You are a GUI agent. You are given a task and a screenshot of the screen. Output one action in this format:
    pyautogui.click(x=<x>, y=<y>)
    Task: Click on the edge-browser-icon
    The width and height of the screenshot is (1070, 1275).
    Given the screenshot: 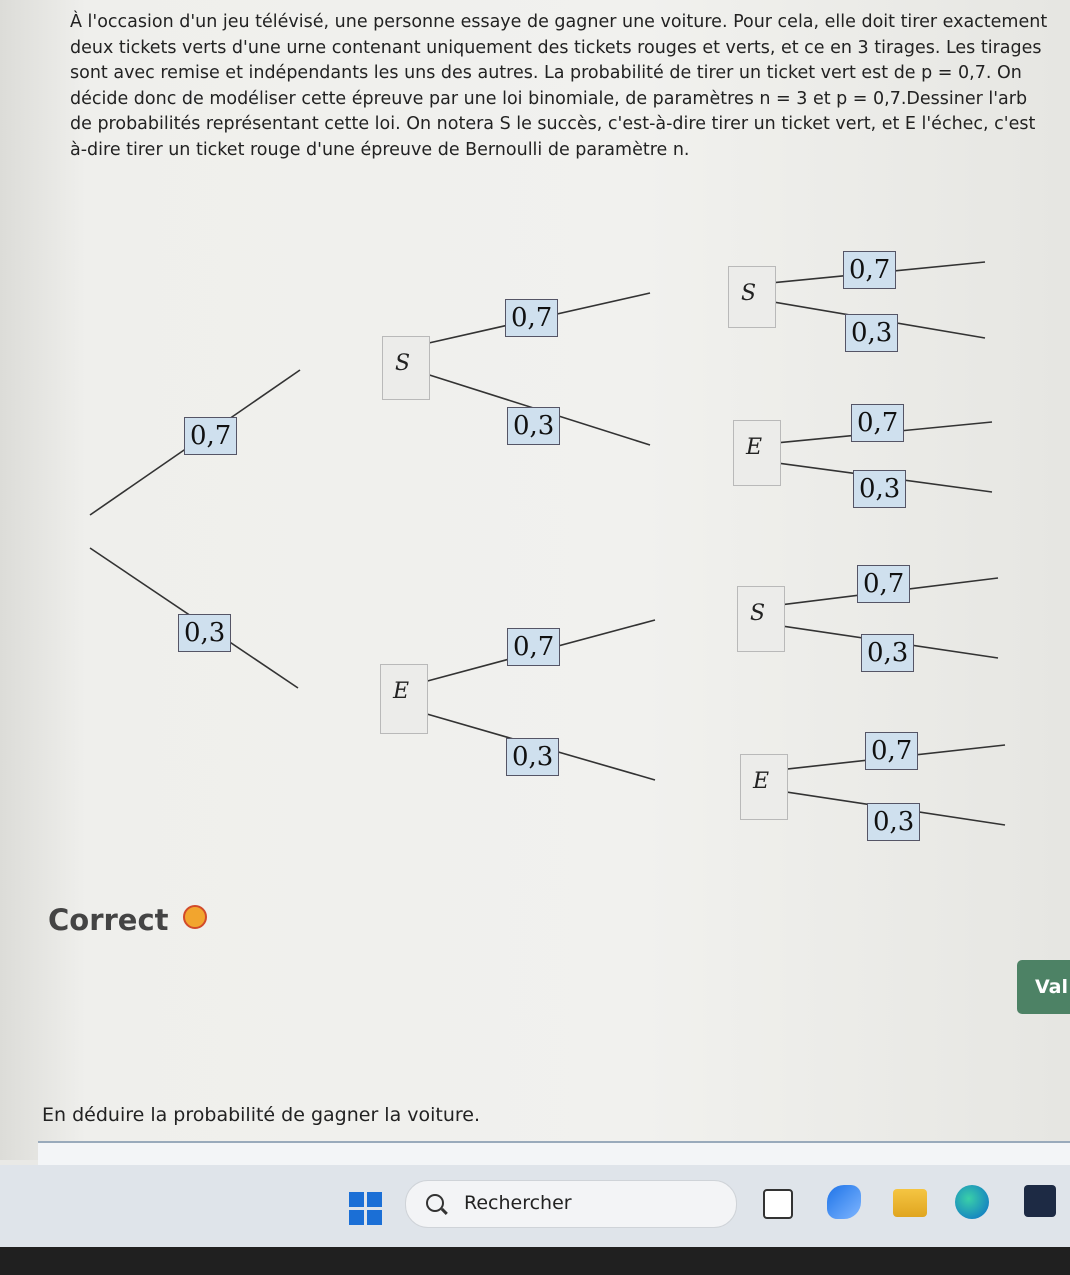 What is the action you would take?
    pyautogui.click(x=972, y=1202)
    